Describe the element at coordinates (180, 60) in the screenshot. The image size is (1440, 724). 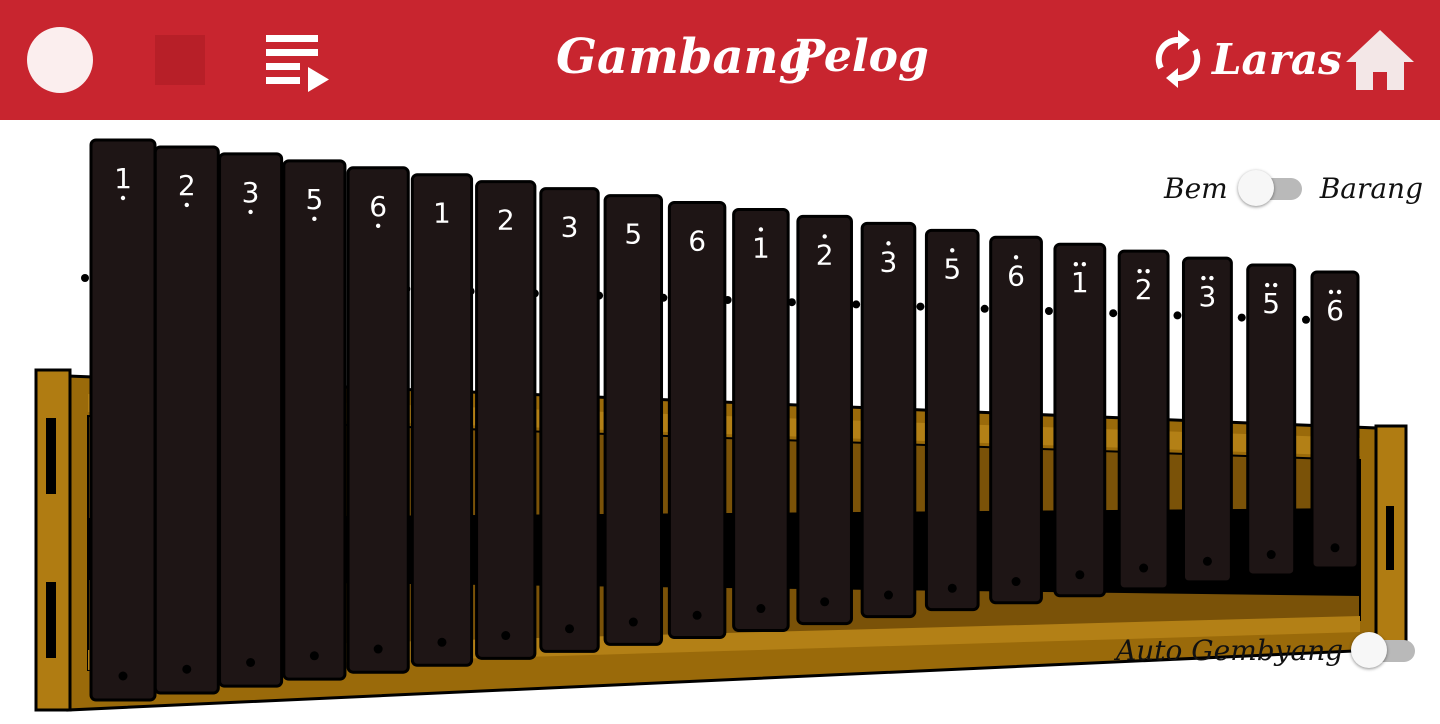
I see `stop-button` at that location.